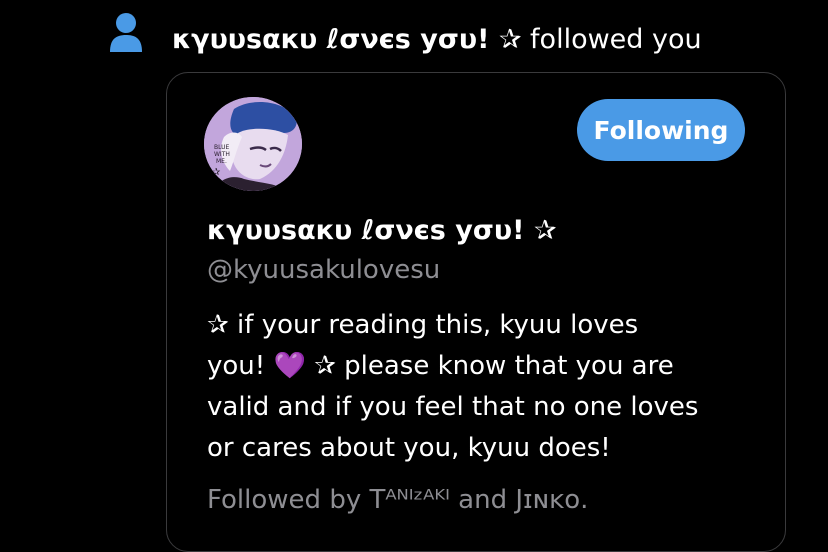 This screenshot has height=552, width=828. I want to click on bio-line: you! 💜 ✰ please know that you are, so click(440, 366).